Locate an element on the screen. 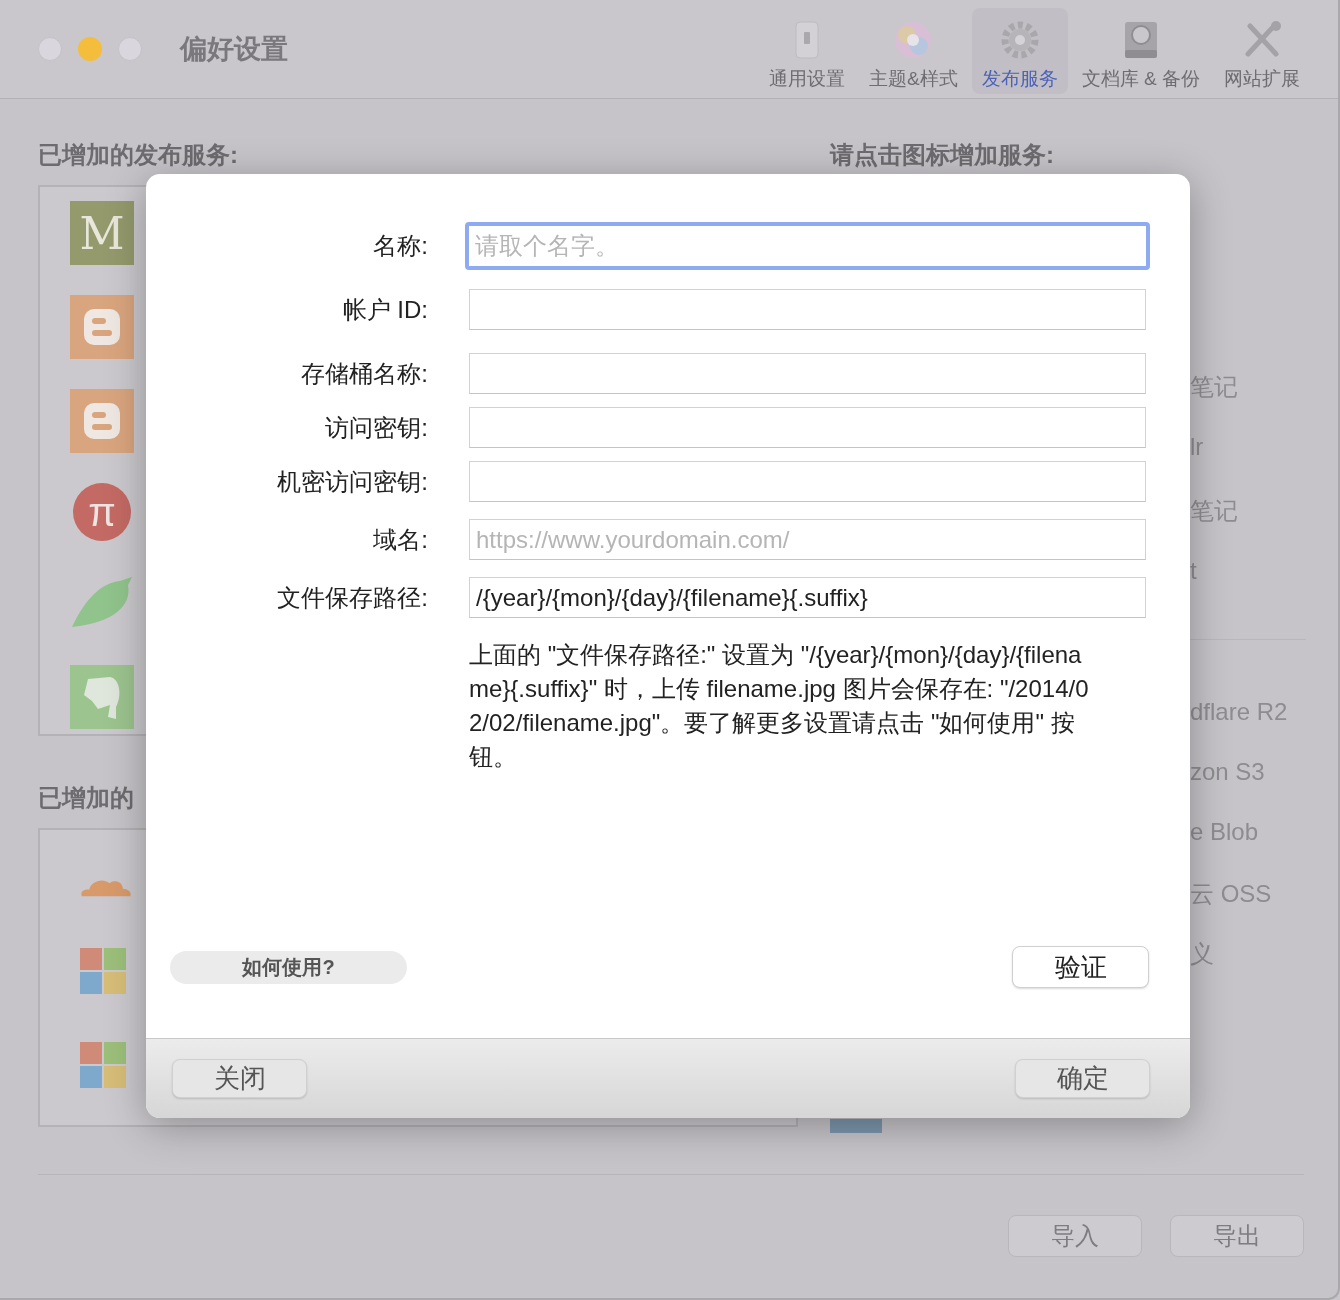 The width and height of the screenshot is (1340, 1300). storage-option: dflare R2 is located at coordinates (1264, 714).